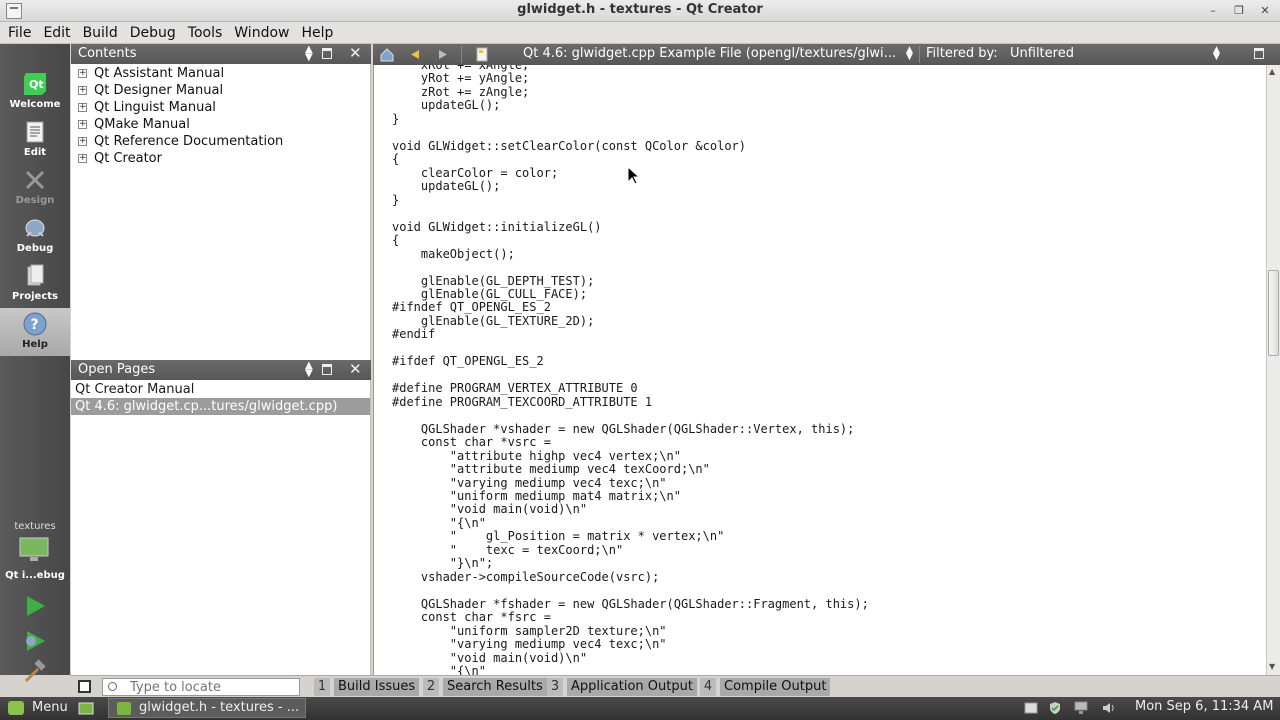 This screenshot has height=720, width=1280. What do you see at coordinates (205, 33) in the screenshot?
I see `menu-tools: Tools` at bounding box center [205, 33].